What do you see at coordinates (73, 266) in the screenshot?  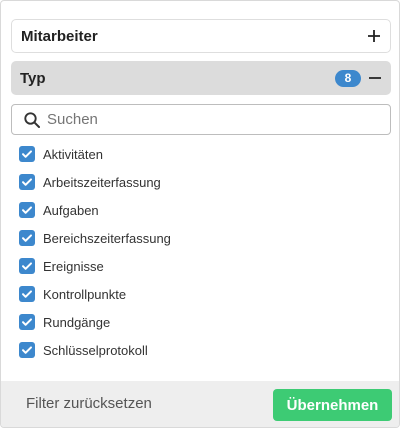 I see `list-item-label: Ereignisse` at bounding box center [73, 266].